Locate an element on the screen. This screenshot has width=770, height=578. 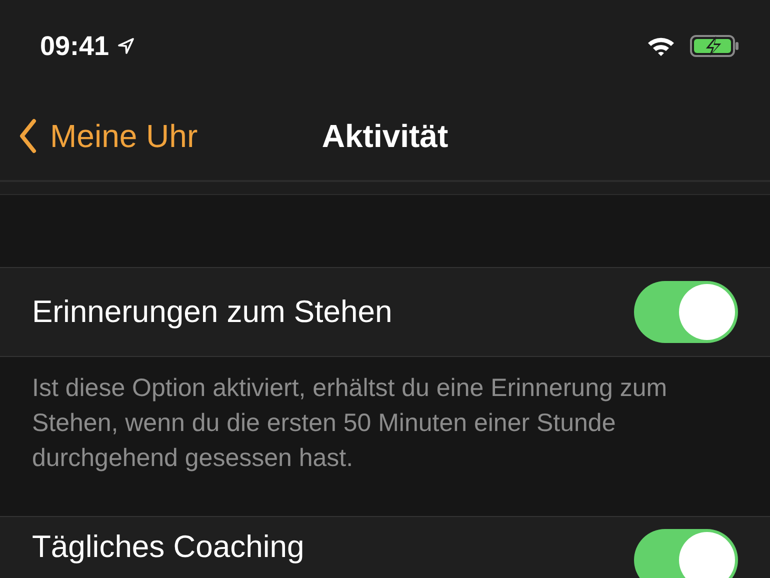
location-arrow-icon is located at coordinates (126, 46).